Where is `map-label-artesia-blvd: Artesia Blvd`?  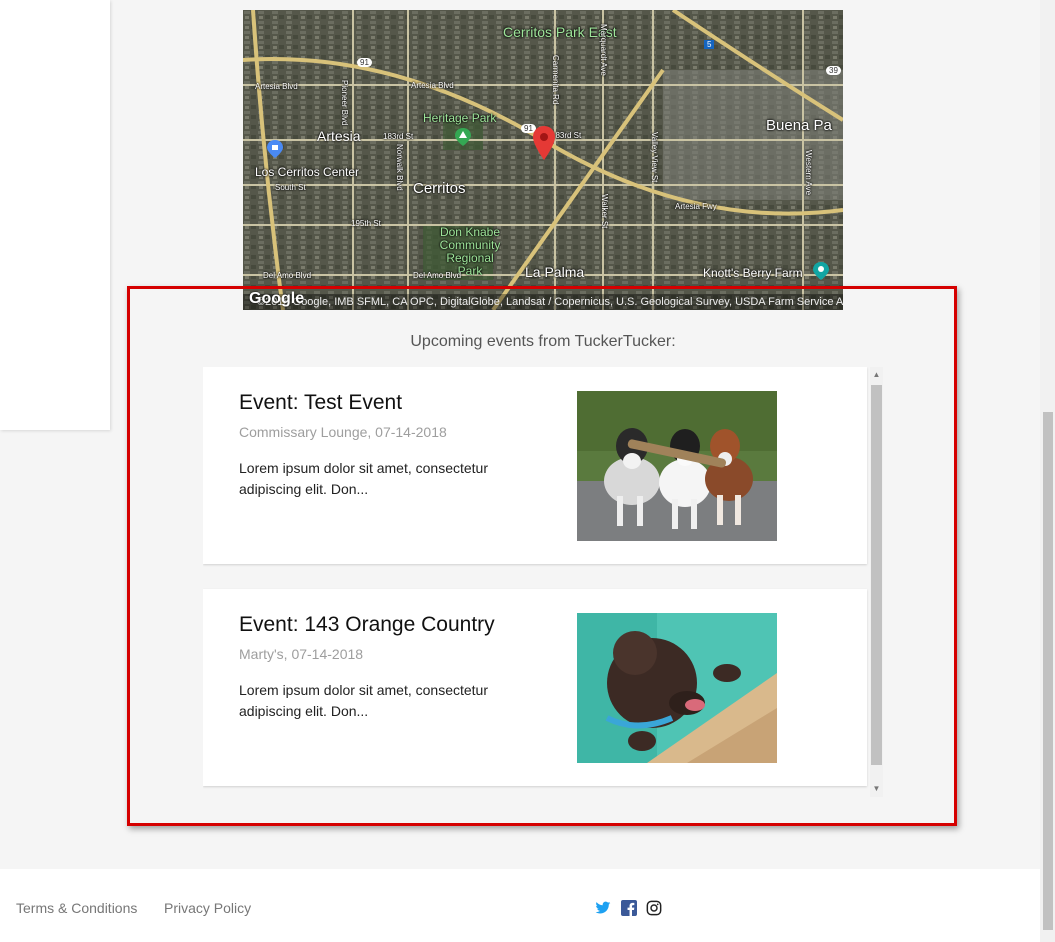 map-label-artesia-blvd: Artesia Blvd is located at coordinates (276, 86).